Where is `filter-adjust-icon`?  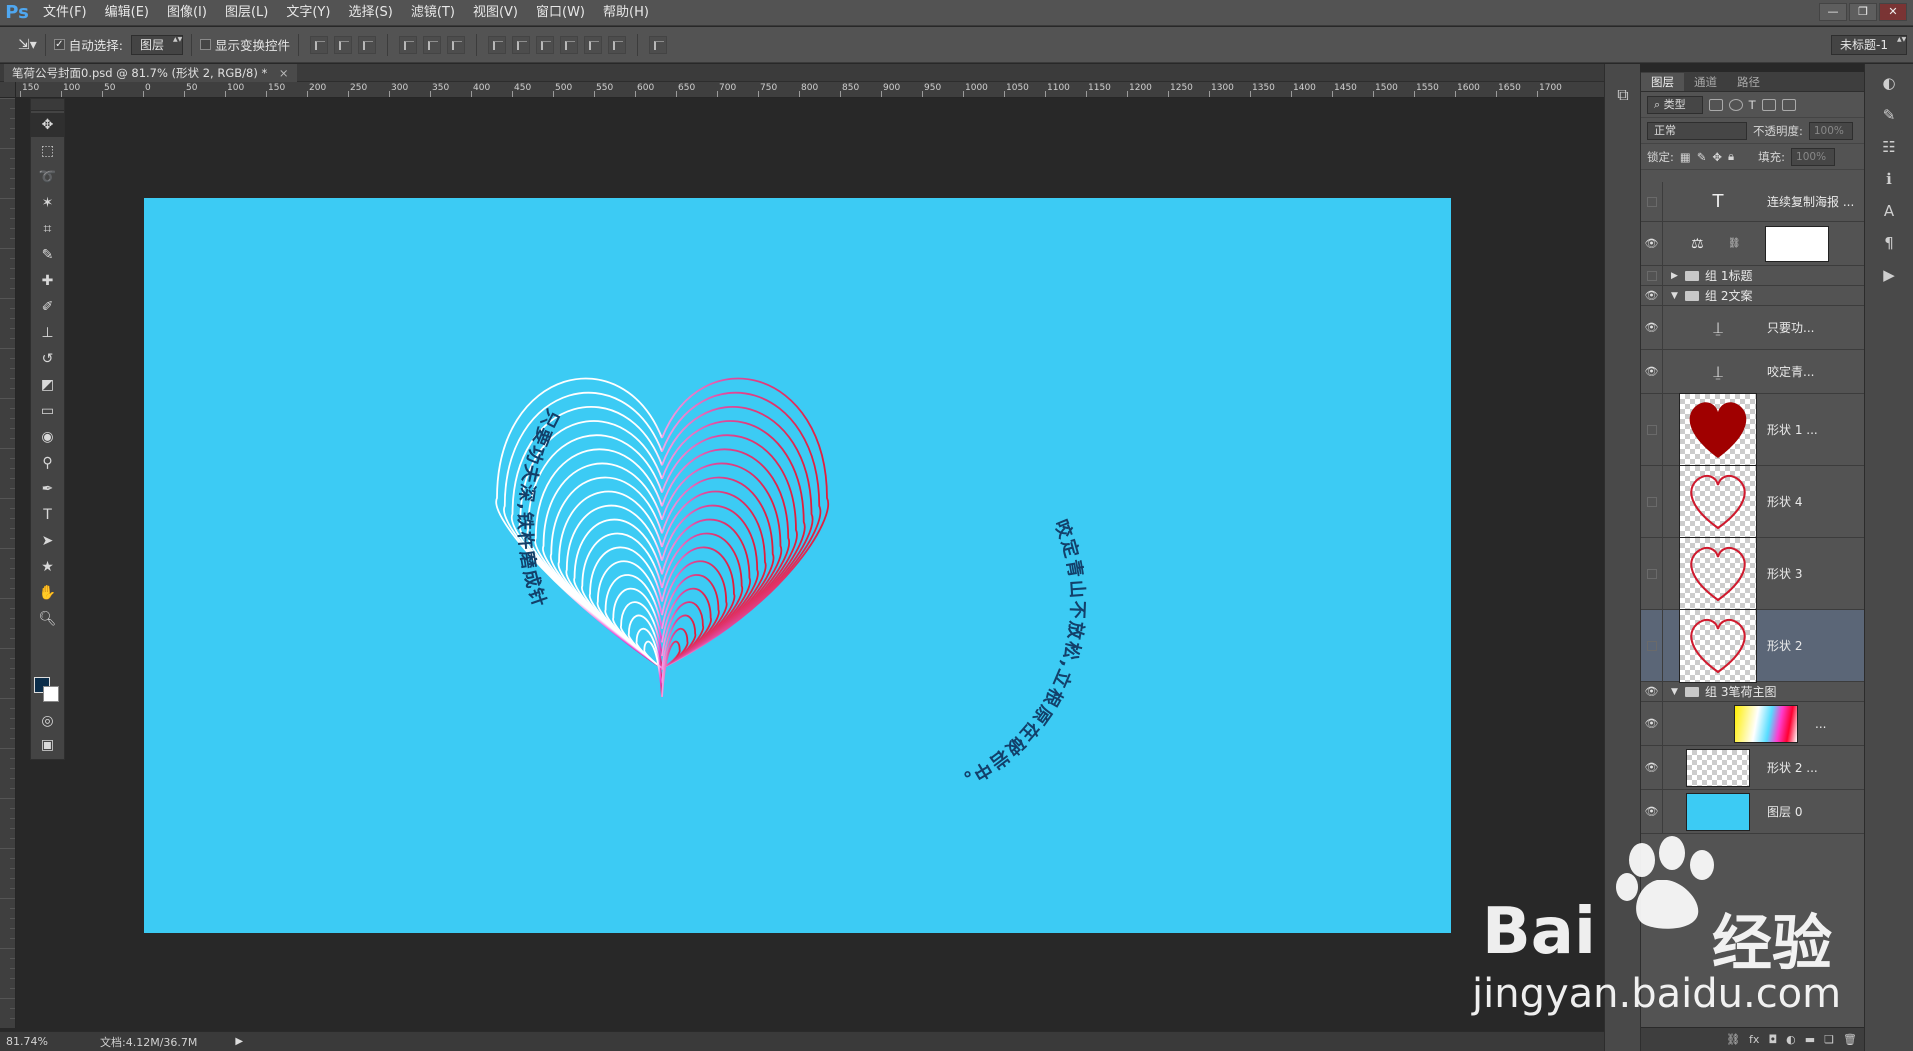 filter-adjust-icon is located at coordinates (1735, 104).